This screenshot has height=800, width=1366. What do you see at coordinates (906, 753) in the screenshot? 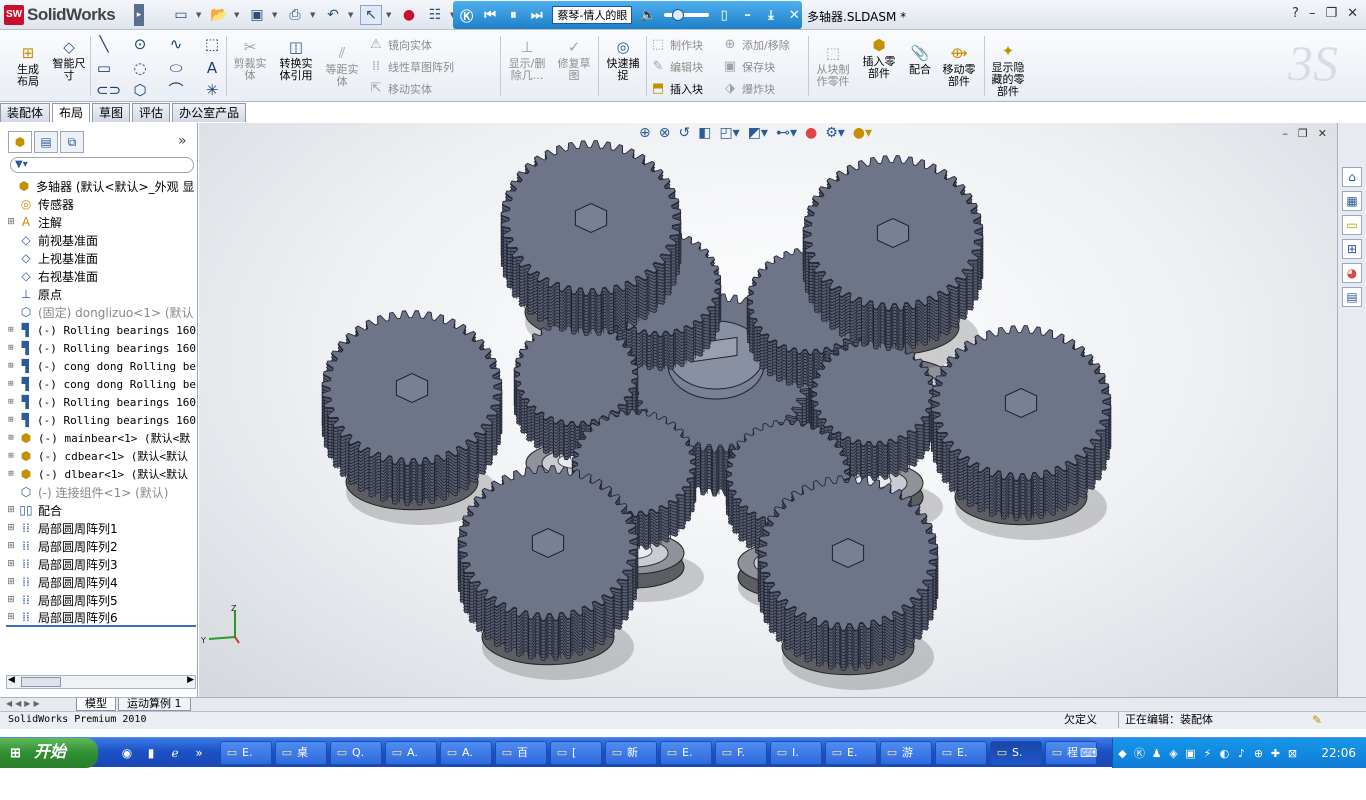
I see `taskbar-button: ▭ 游` at bounding box center [906, 753].